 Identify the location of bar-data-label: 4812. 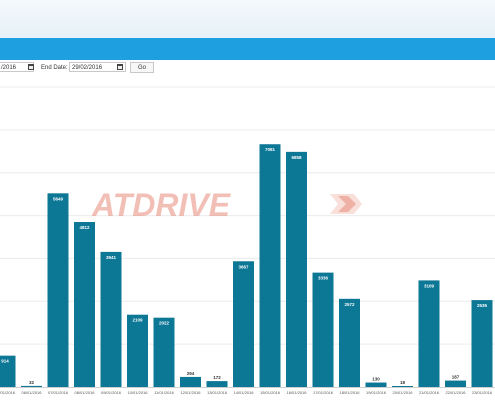
(84, 227).